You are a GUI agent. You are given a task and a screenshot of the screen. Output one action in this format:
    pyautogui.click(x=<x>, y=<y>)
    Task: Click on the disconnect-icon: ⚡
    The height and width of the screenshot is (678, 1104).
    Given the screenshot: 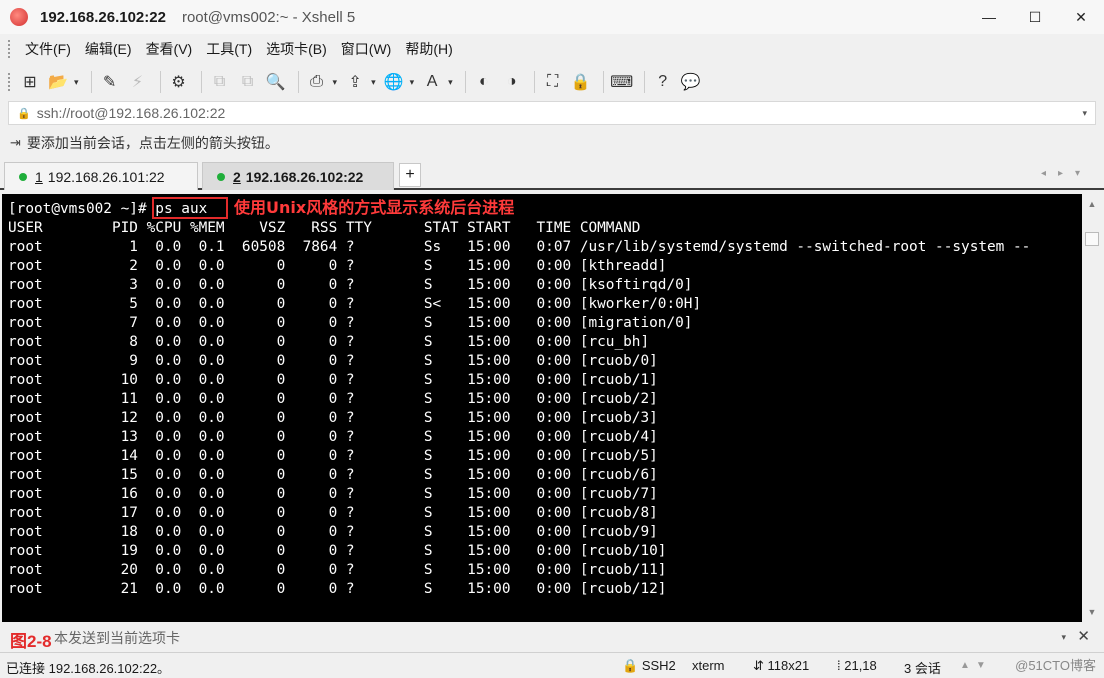 What is the action you would take?
    pyautogui.click(x=138, y=82)
    